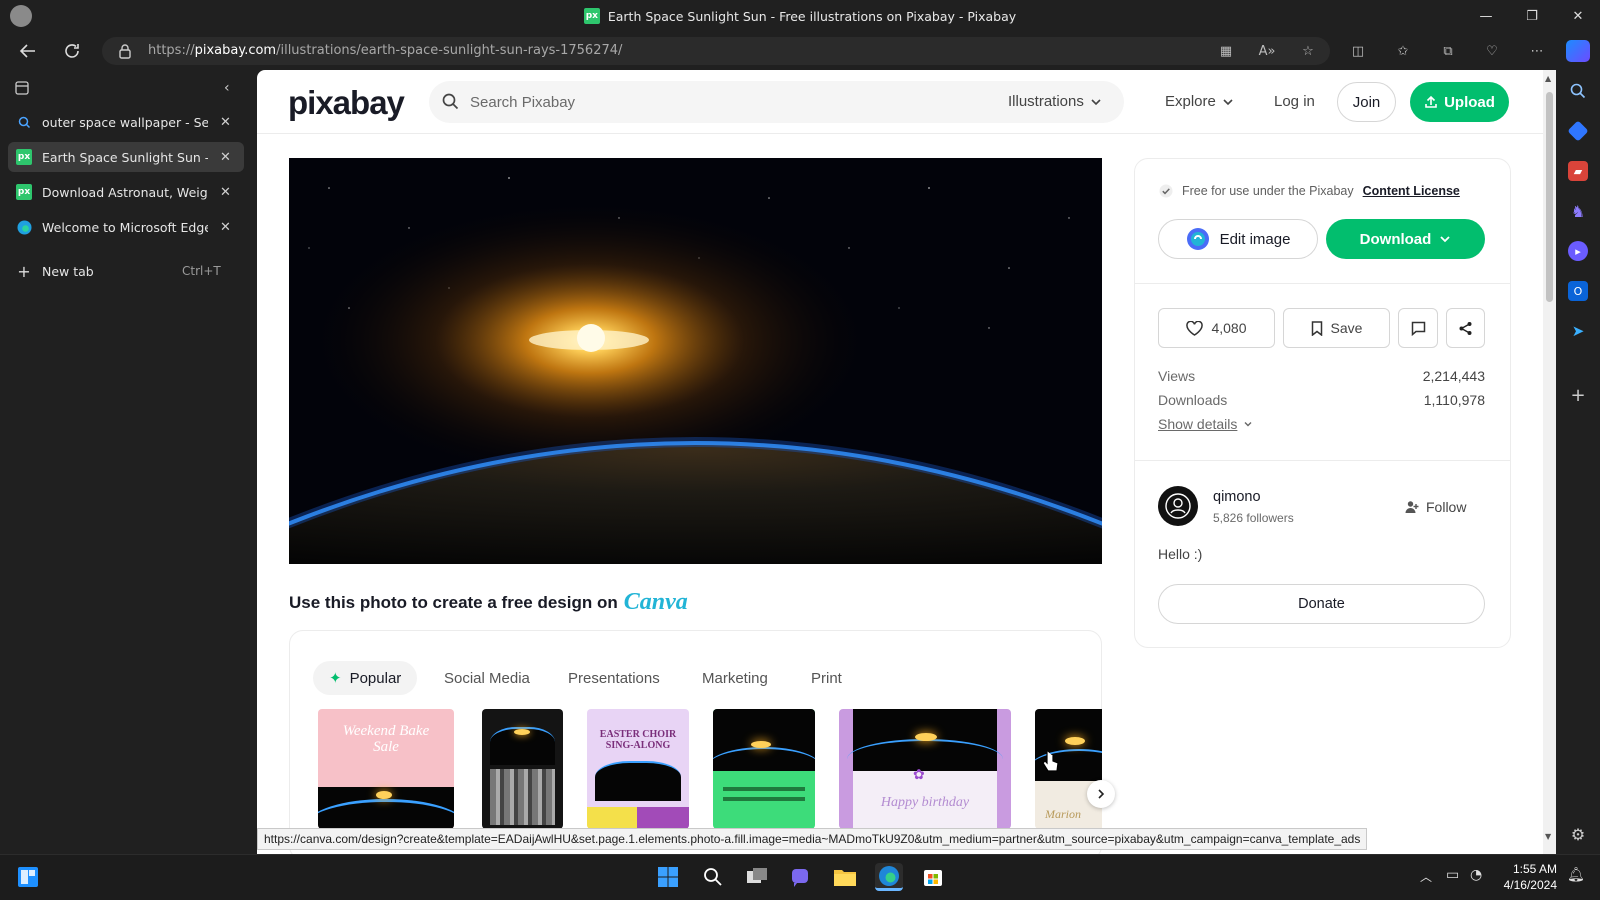  What do you see at coordinates (365, 678) in the screenshot?
I see `canva-tab-popular: ✦ Popular` at bounding box center [365, 678].